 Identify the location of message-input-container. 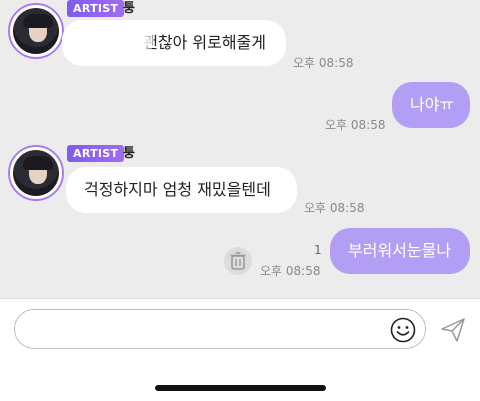
(220, 329).